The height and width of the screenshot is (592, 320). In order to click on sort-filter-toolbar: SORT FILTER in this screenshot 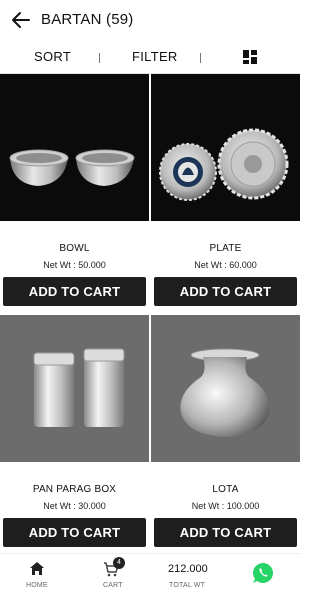, I will do `click(150, 58)`.